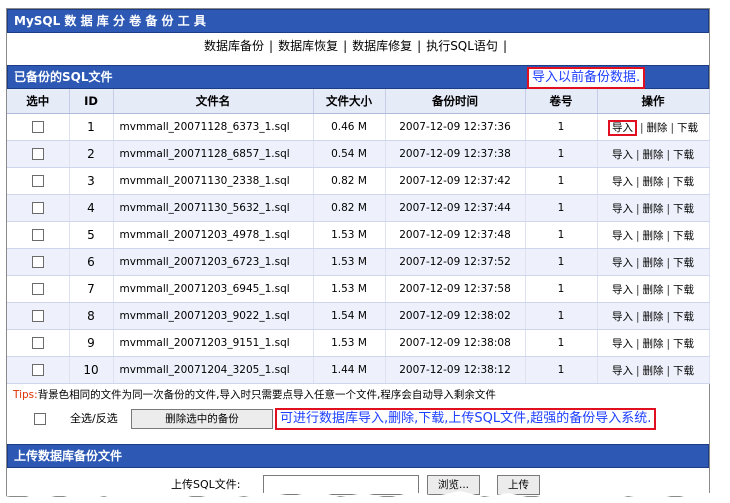 This screenshot has height=503, width=730. What do you see at coordinates (455, 127) in the screenshot?
I see `row-time: 2007-12-09 12:37:36` at bounding box center [455, 127].